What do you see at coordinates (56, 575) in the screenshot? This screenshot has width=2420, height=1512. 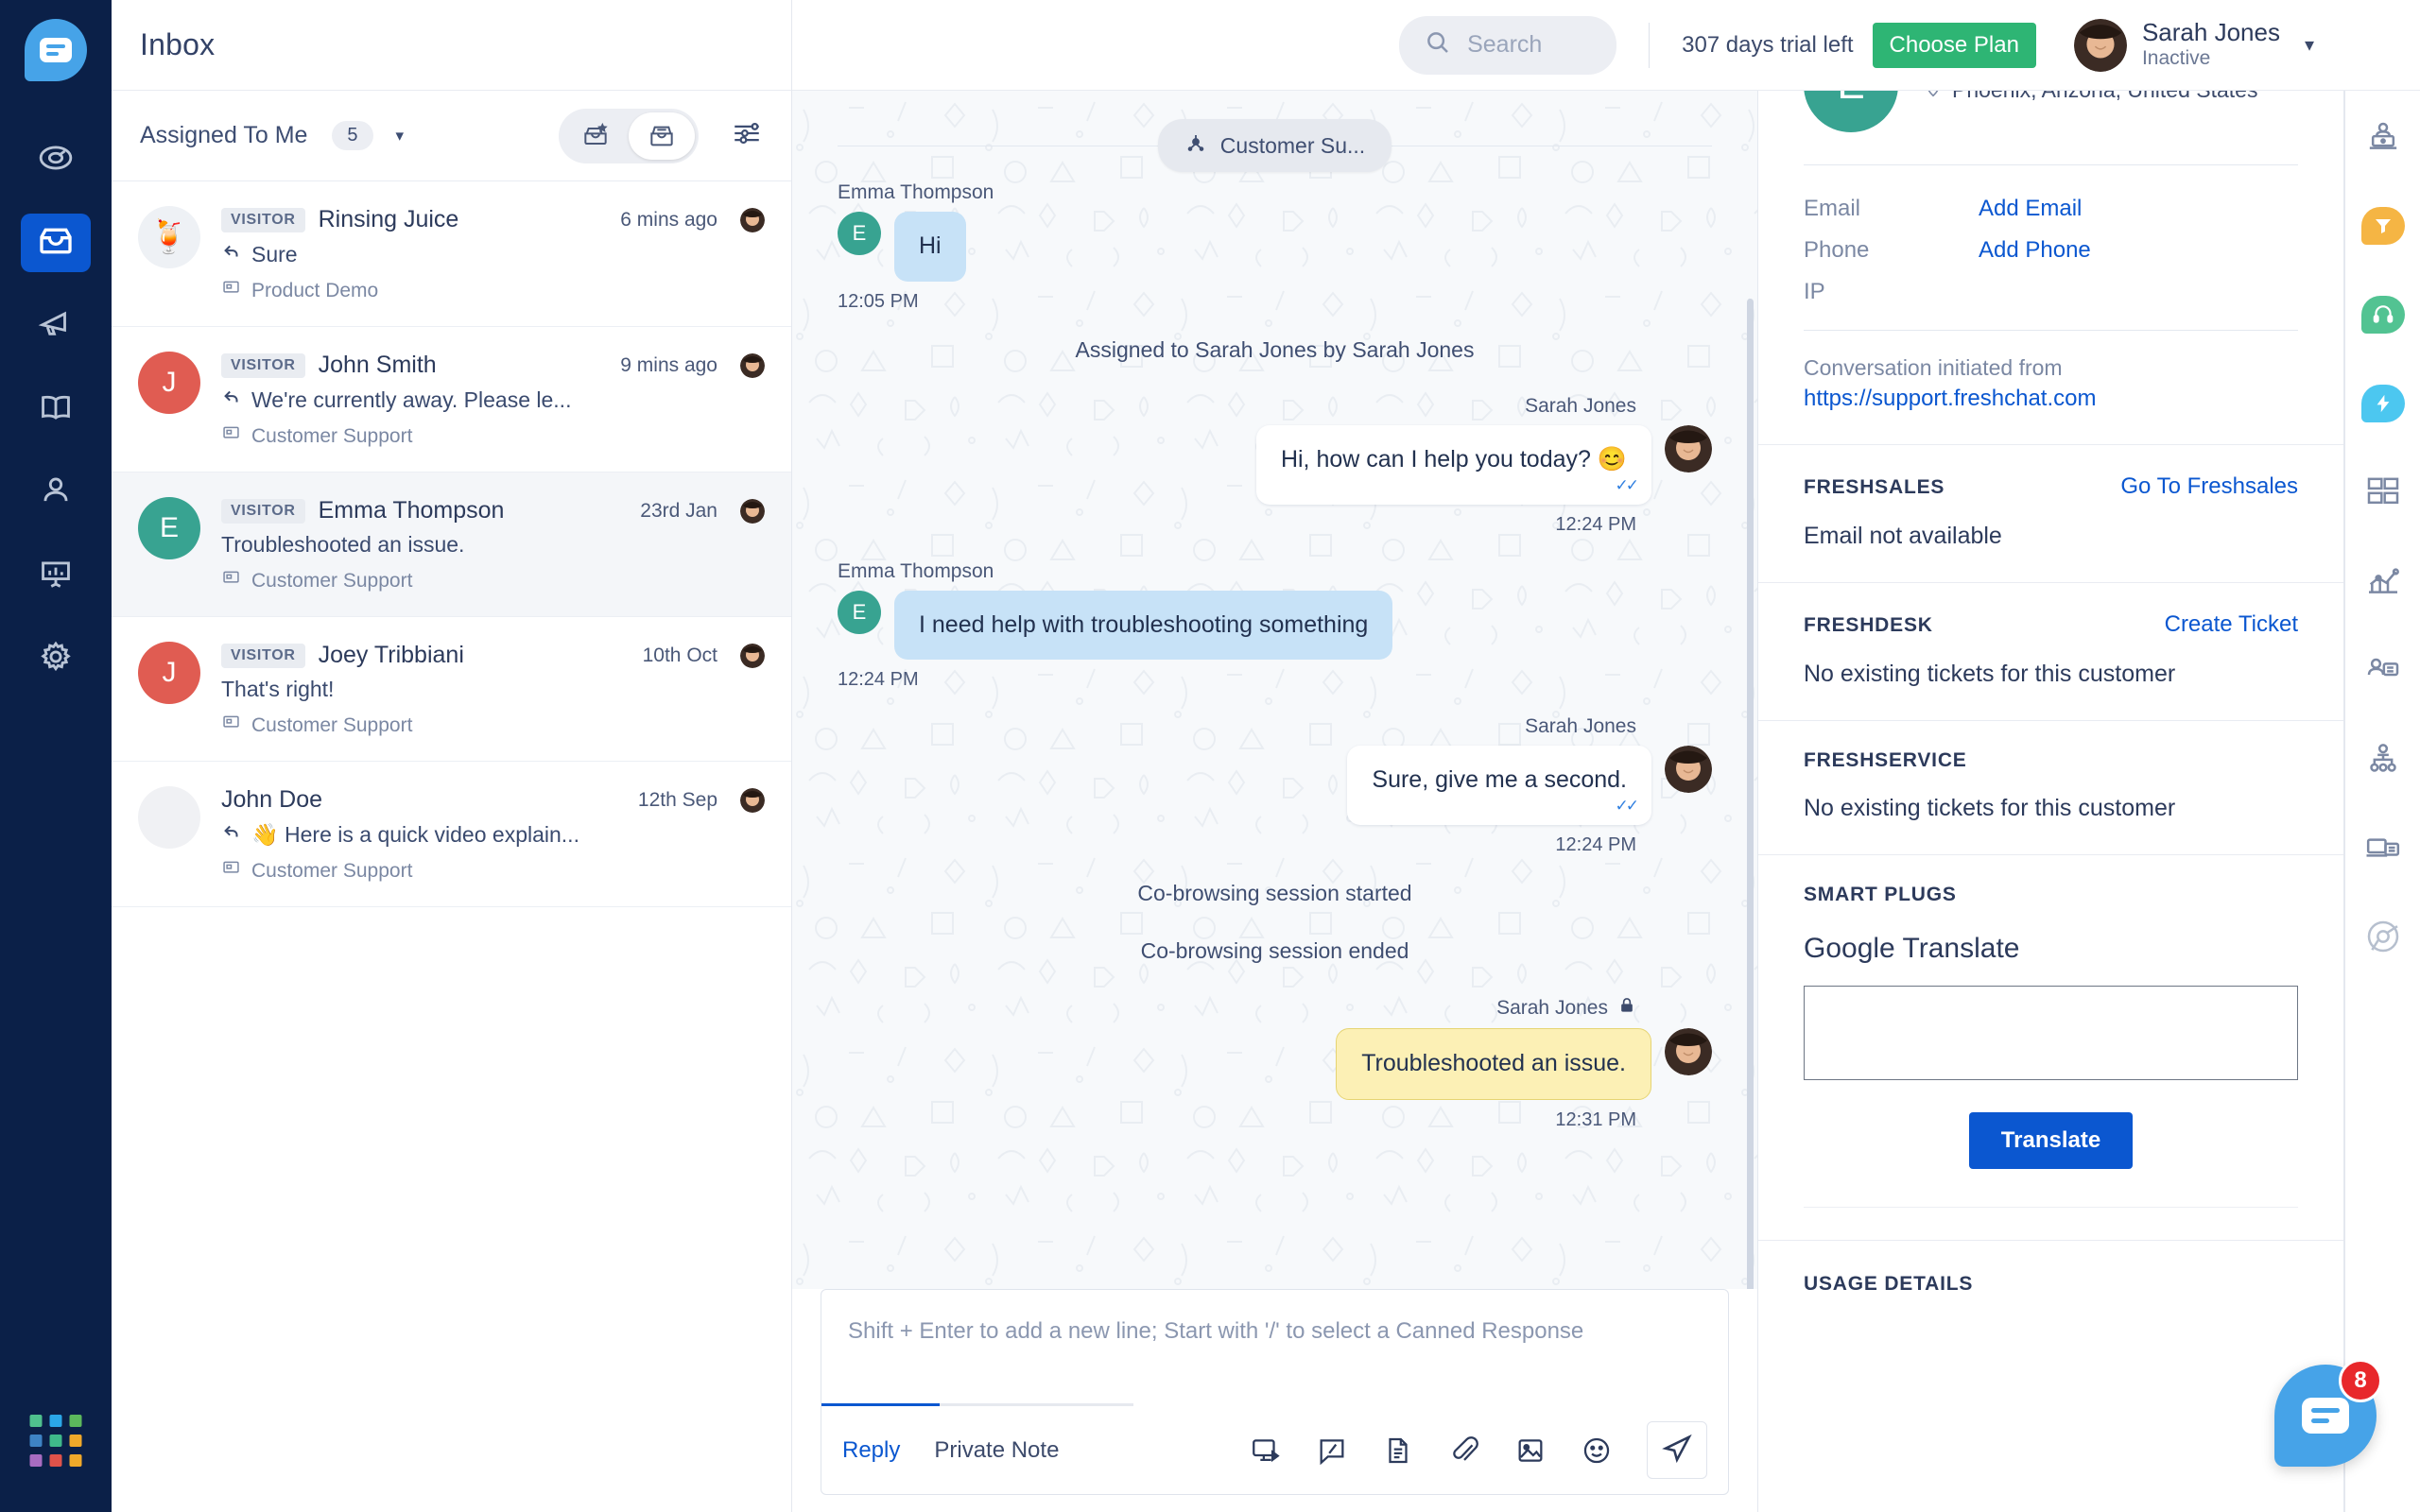 I see `nav-item-reports` at bounding box center [56, 575].